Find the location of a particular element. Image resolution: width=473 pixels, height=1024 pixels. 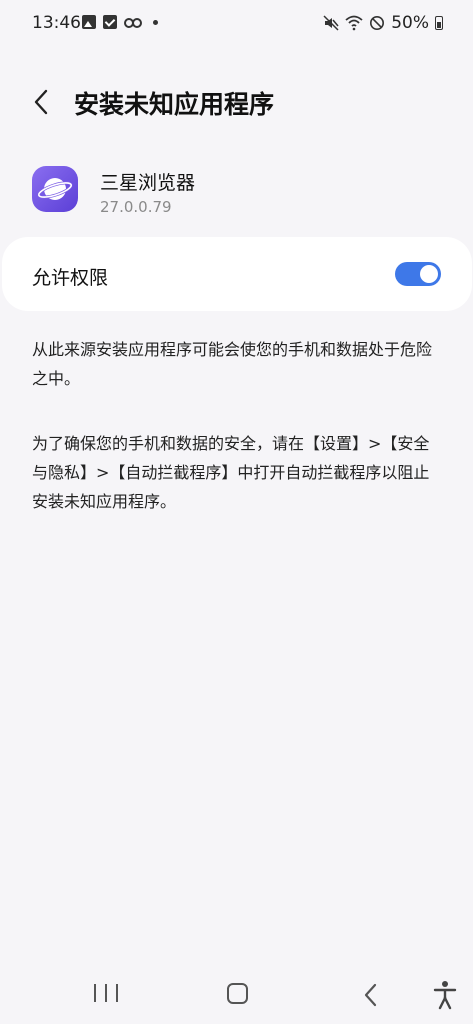

navigation-bar is located at coordinates (236, 997).